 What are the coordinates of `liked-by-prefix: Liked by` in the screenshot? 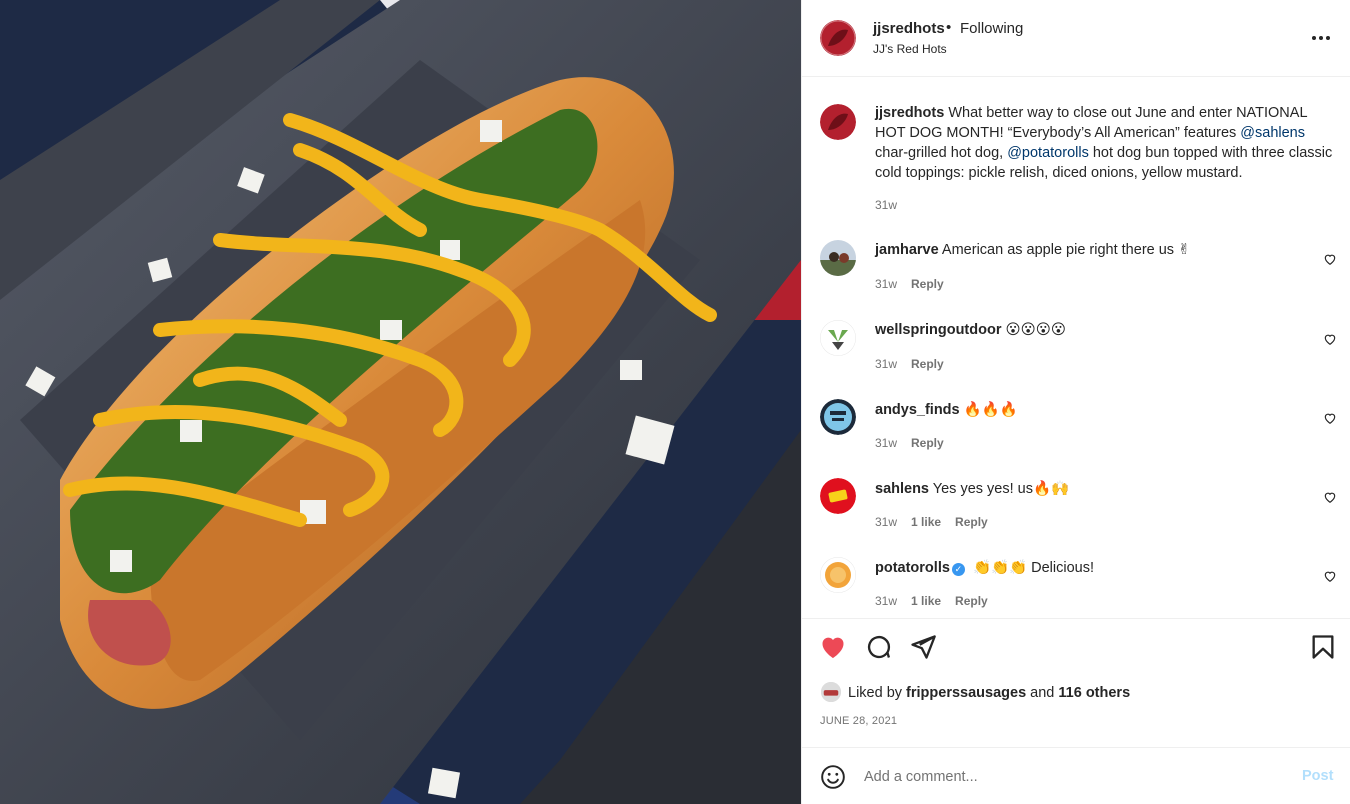 It's located at (875, 693).